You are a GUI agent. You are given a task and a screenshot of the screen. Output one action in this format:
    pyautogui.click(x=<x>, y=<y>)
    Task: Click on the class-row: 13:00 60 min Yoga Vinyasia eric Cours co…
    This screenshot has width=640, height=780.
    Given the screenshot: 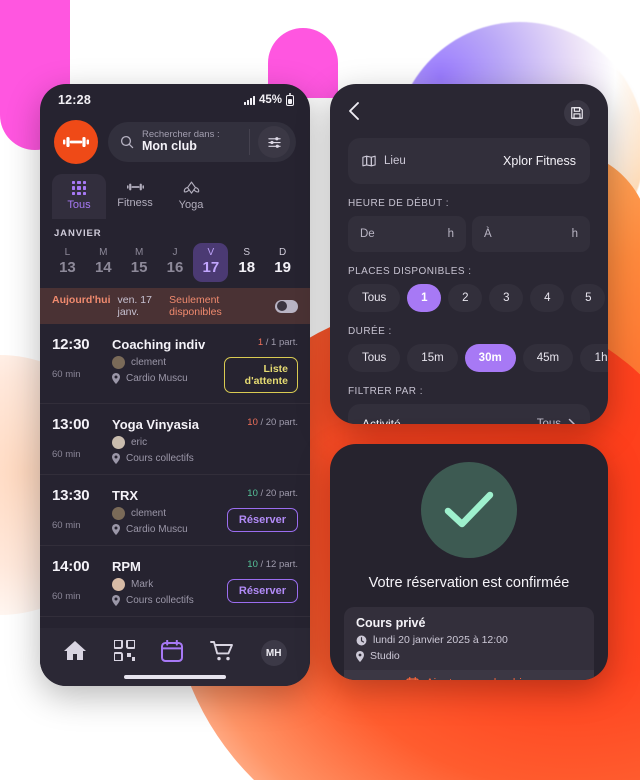 What is the action you would take?
    pyautogui.click(x=175, y=440)
    